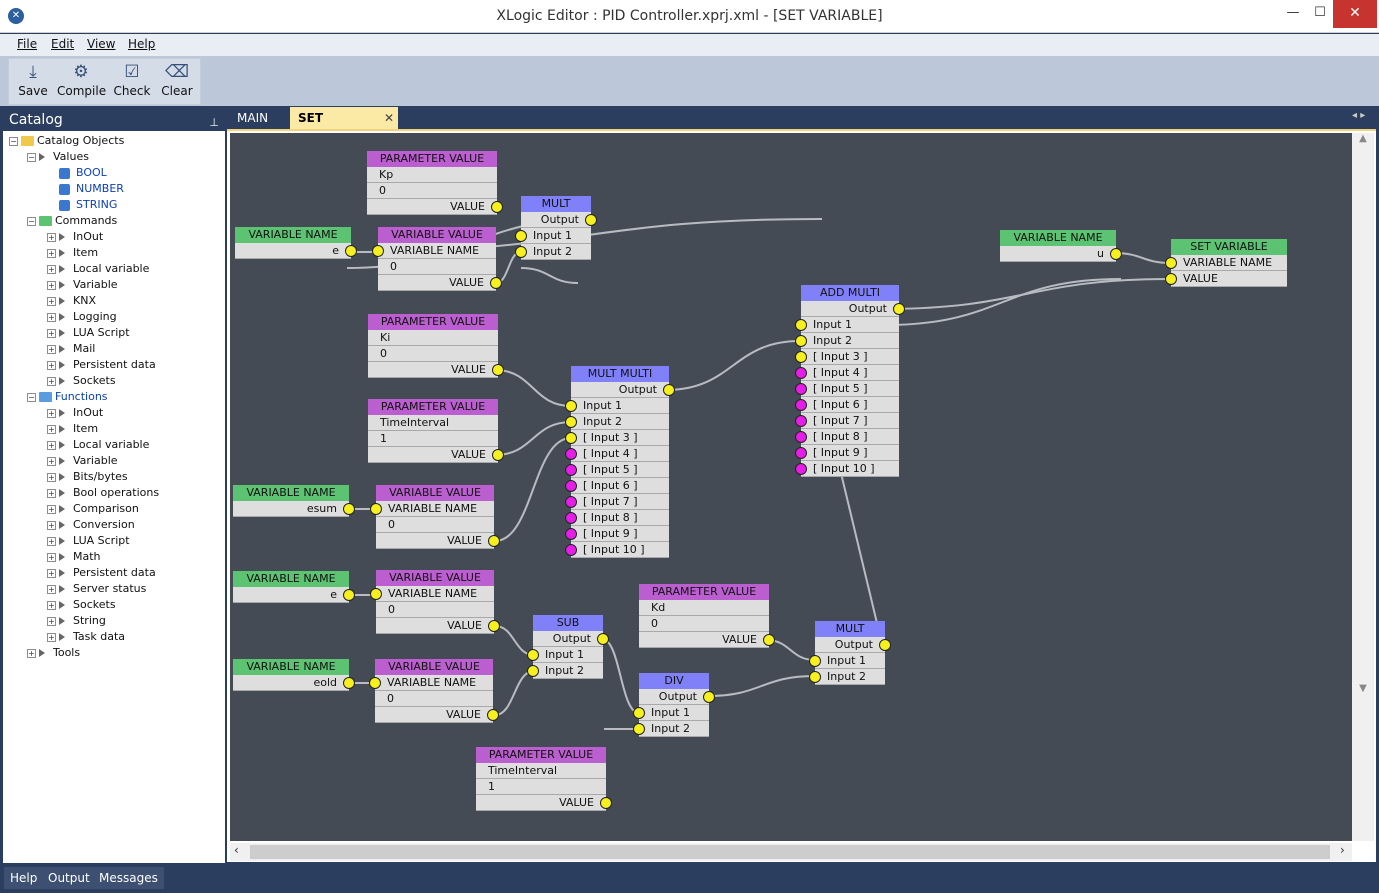  I want to click on node-pv_ti2: PARAMETER VALUE TimeInterval 1 VALUE, so click(544, 779).